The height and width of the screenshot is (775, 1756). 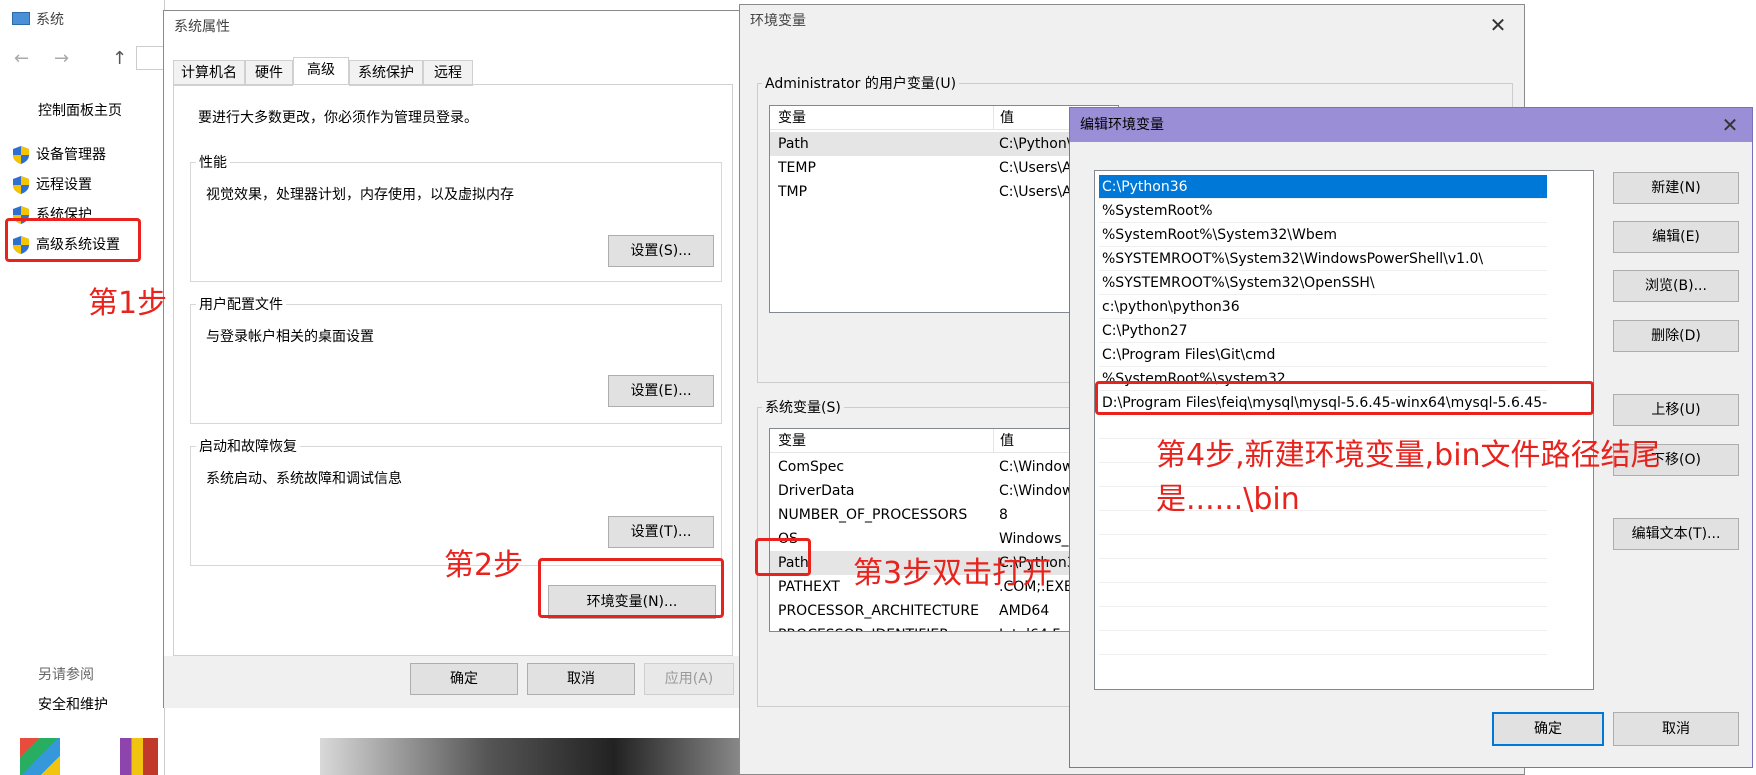 What do you see at coordinates (944, 192) in the screenshot?
I see `user-variable-row: TMP C:\Users\A` at bounding box center [944, 192].